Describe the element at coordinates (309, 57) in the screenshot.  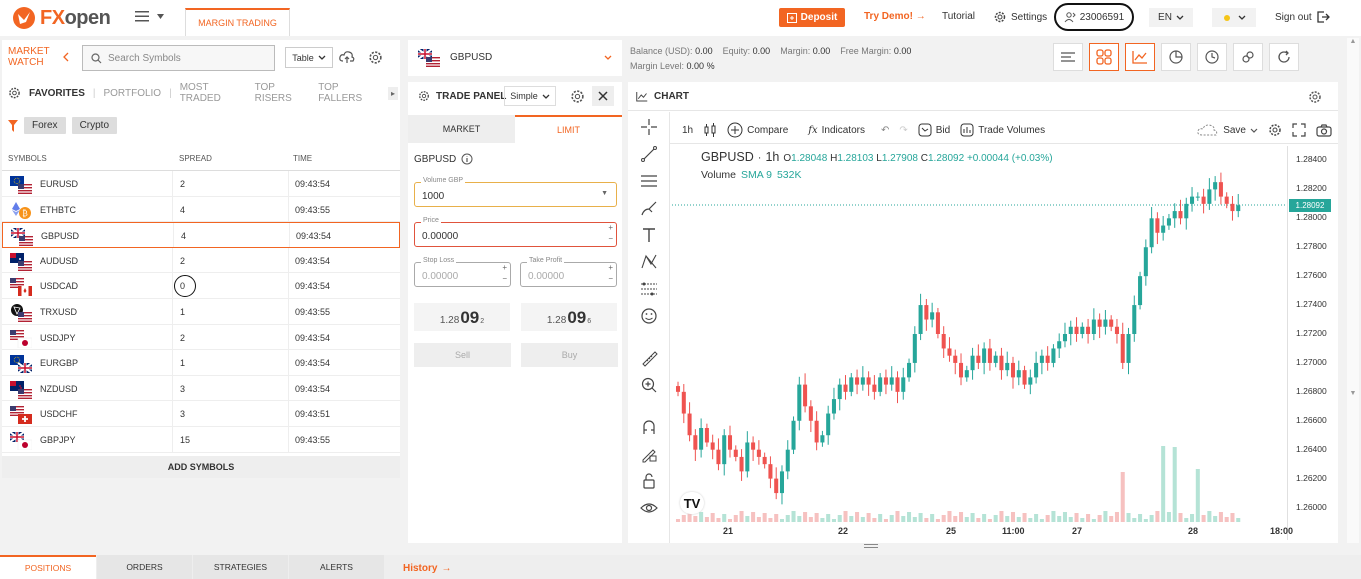
I see `view-select: Table` at that location.